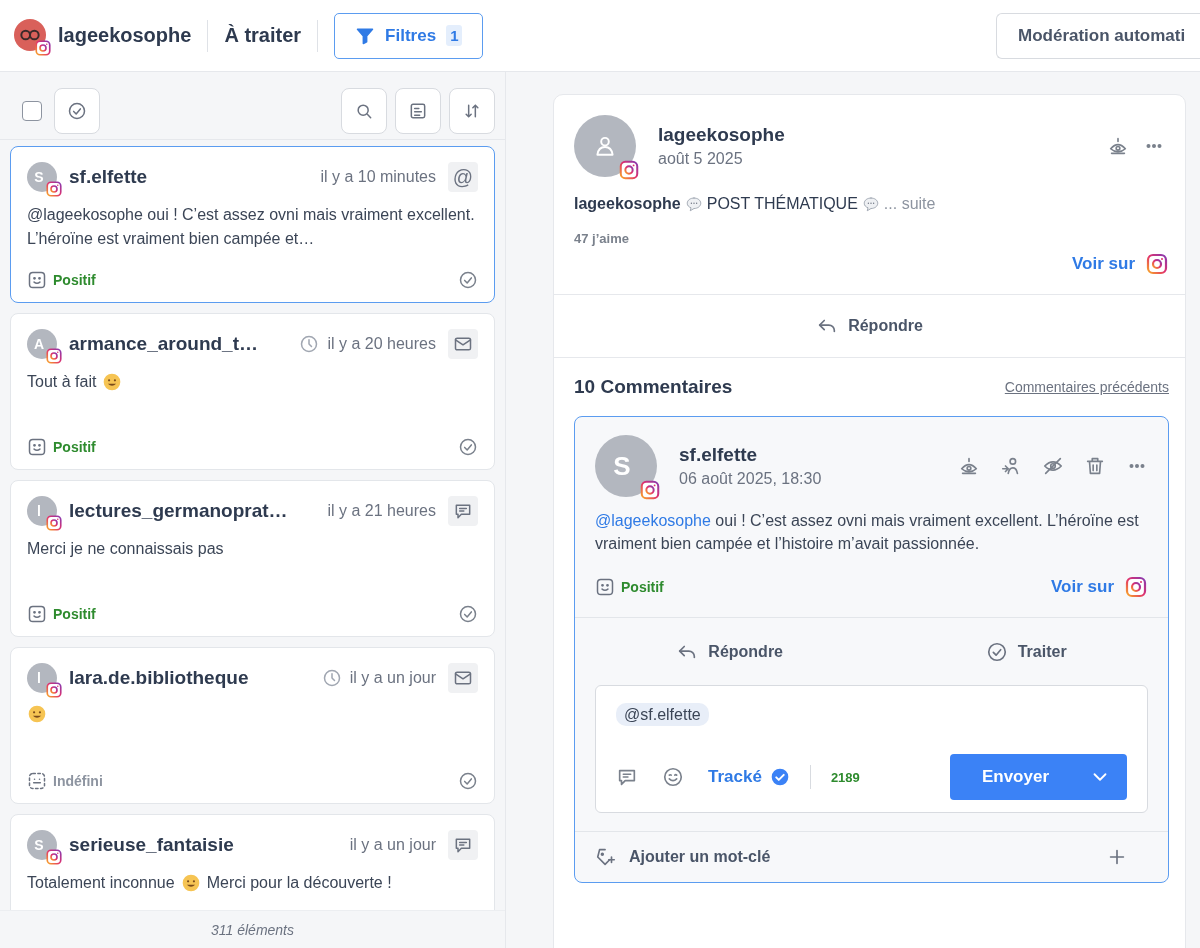  I want to click on mark-done-button, so click(77, 110).